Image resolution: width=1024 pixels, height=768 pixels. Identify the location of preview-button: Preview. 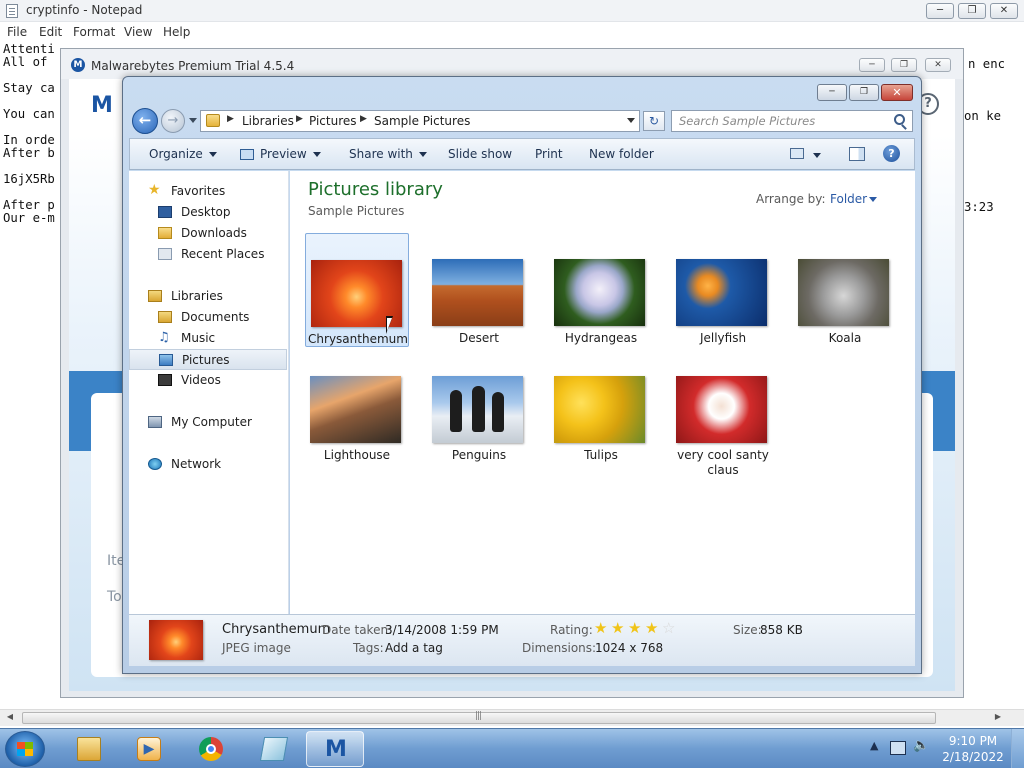
(280, 154).